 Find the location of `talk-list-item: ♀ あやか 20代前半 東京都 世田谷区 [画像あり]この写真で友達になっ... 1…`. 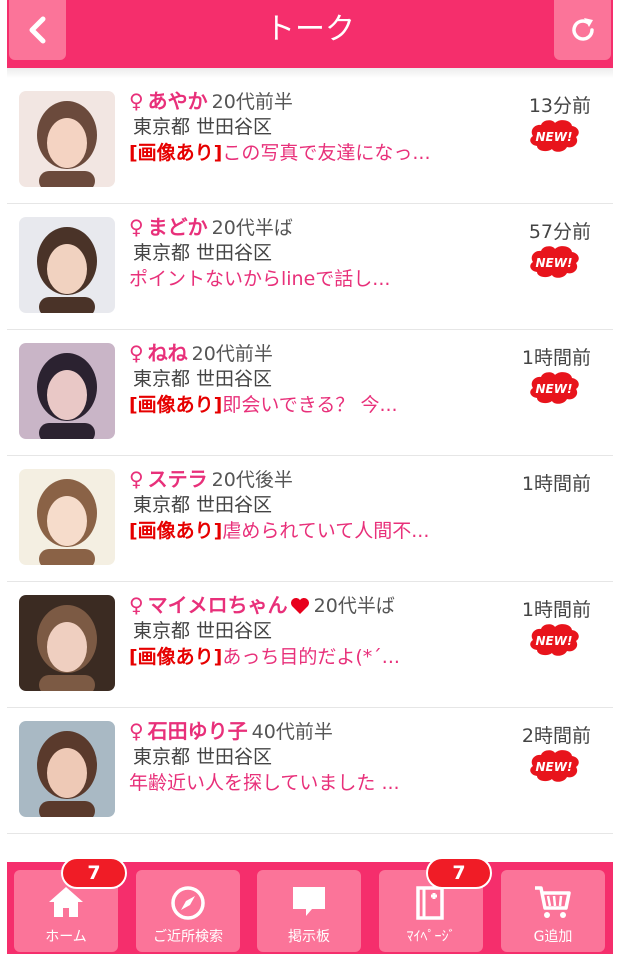

talk-list-item: ♀ あやか 20代前半 東京都 世田谷区 [画像あり]この写真で友達になっ... 1… is located at coordinates (310, 141).